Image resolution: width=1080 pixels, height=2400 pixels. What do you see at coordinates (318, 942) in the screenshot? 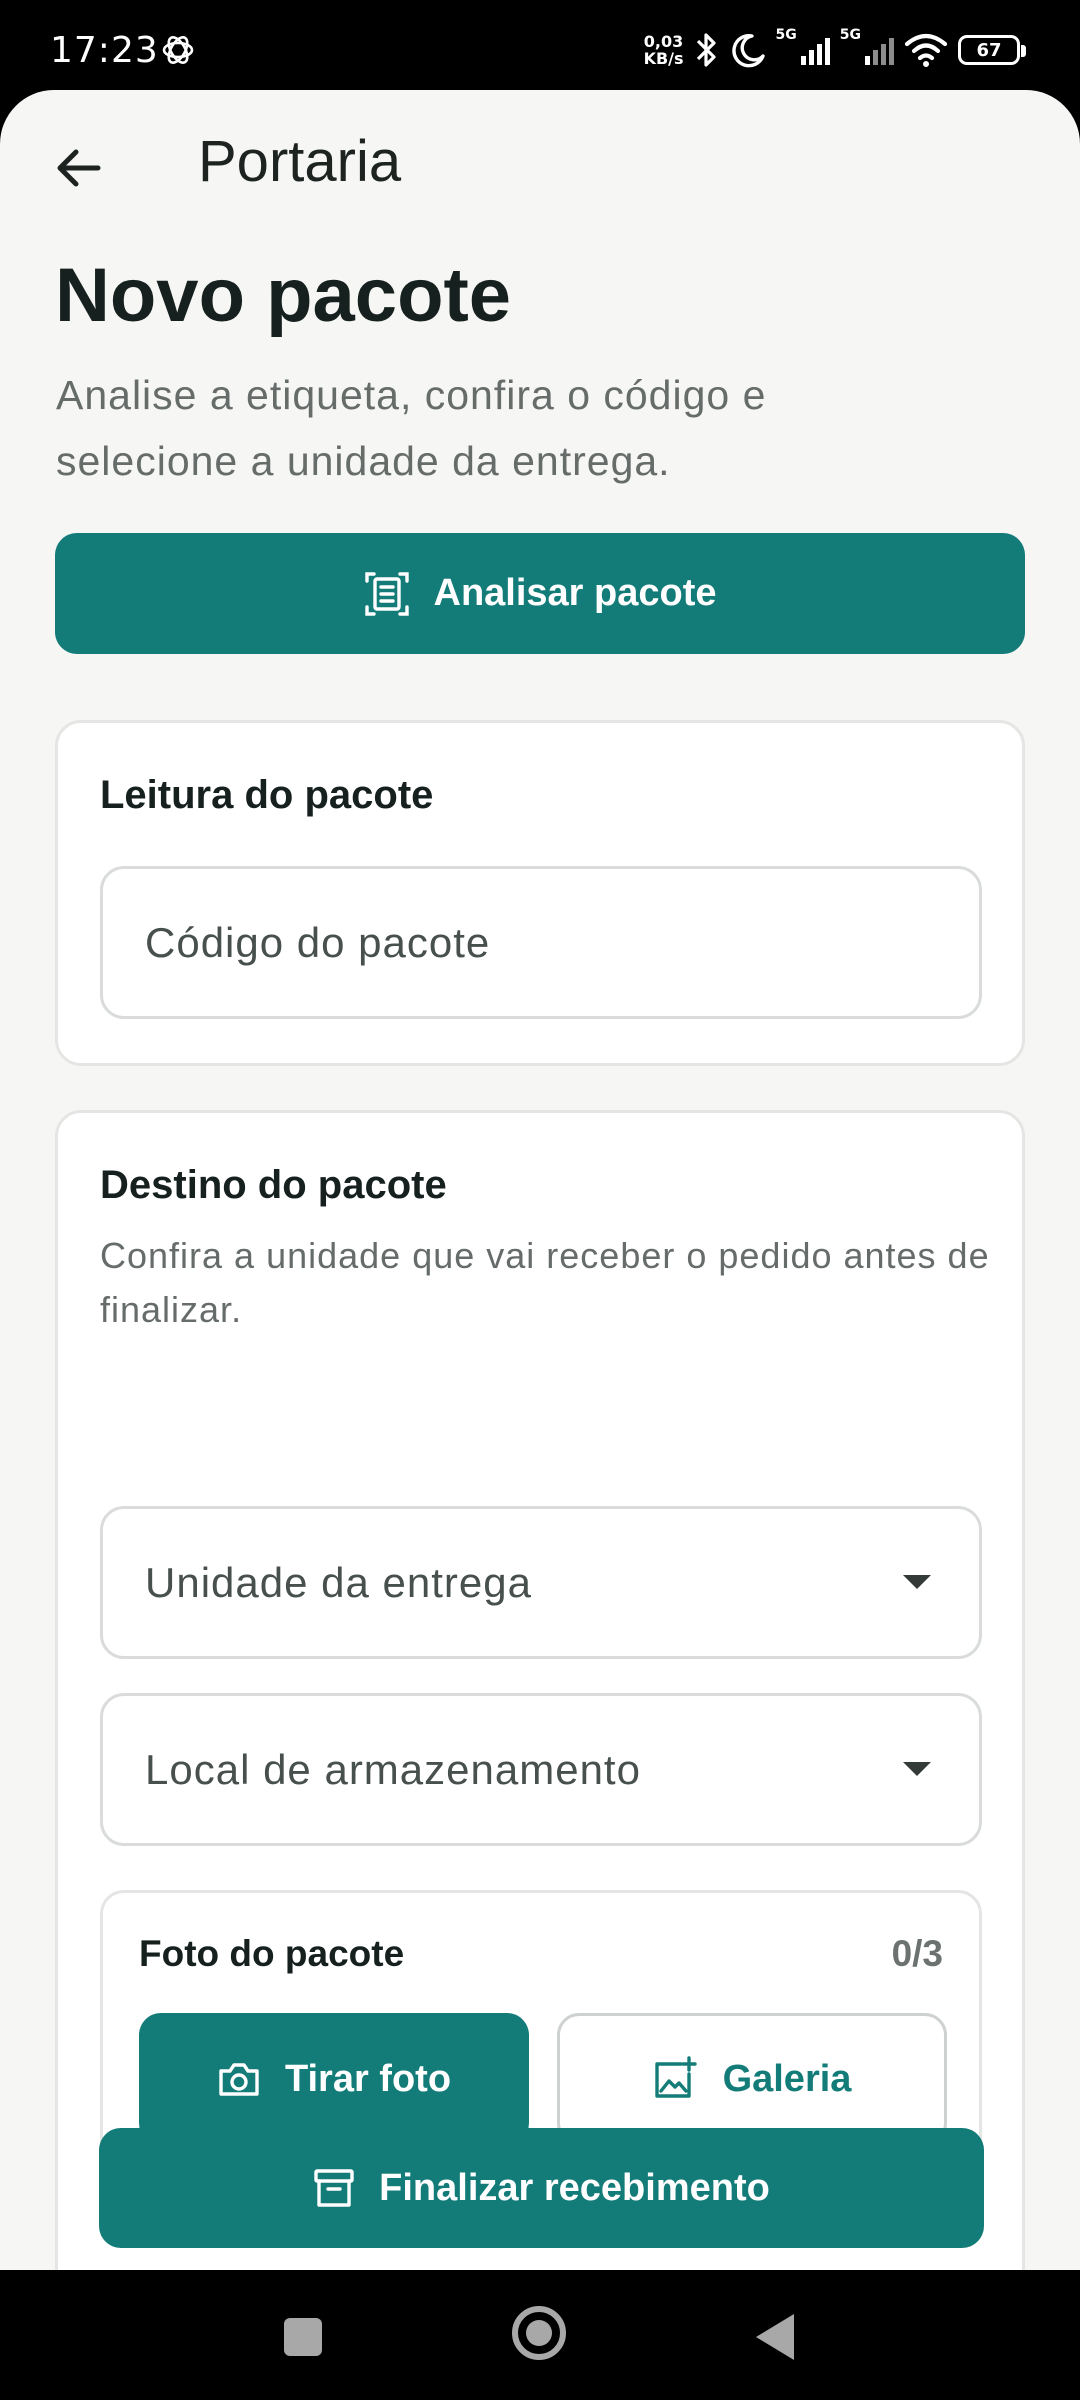
I see `package-code-placeholder: Código do pacote` at bounding box center [318, 942].